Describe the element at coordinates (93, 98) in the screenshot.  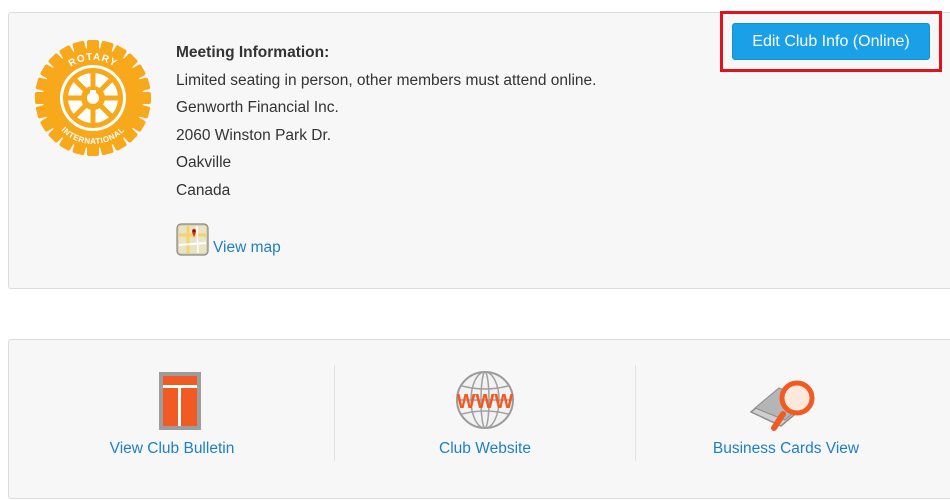
I see `rotary-logo: ROTARY INTERNATIONAL` at that location.